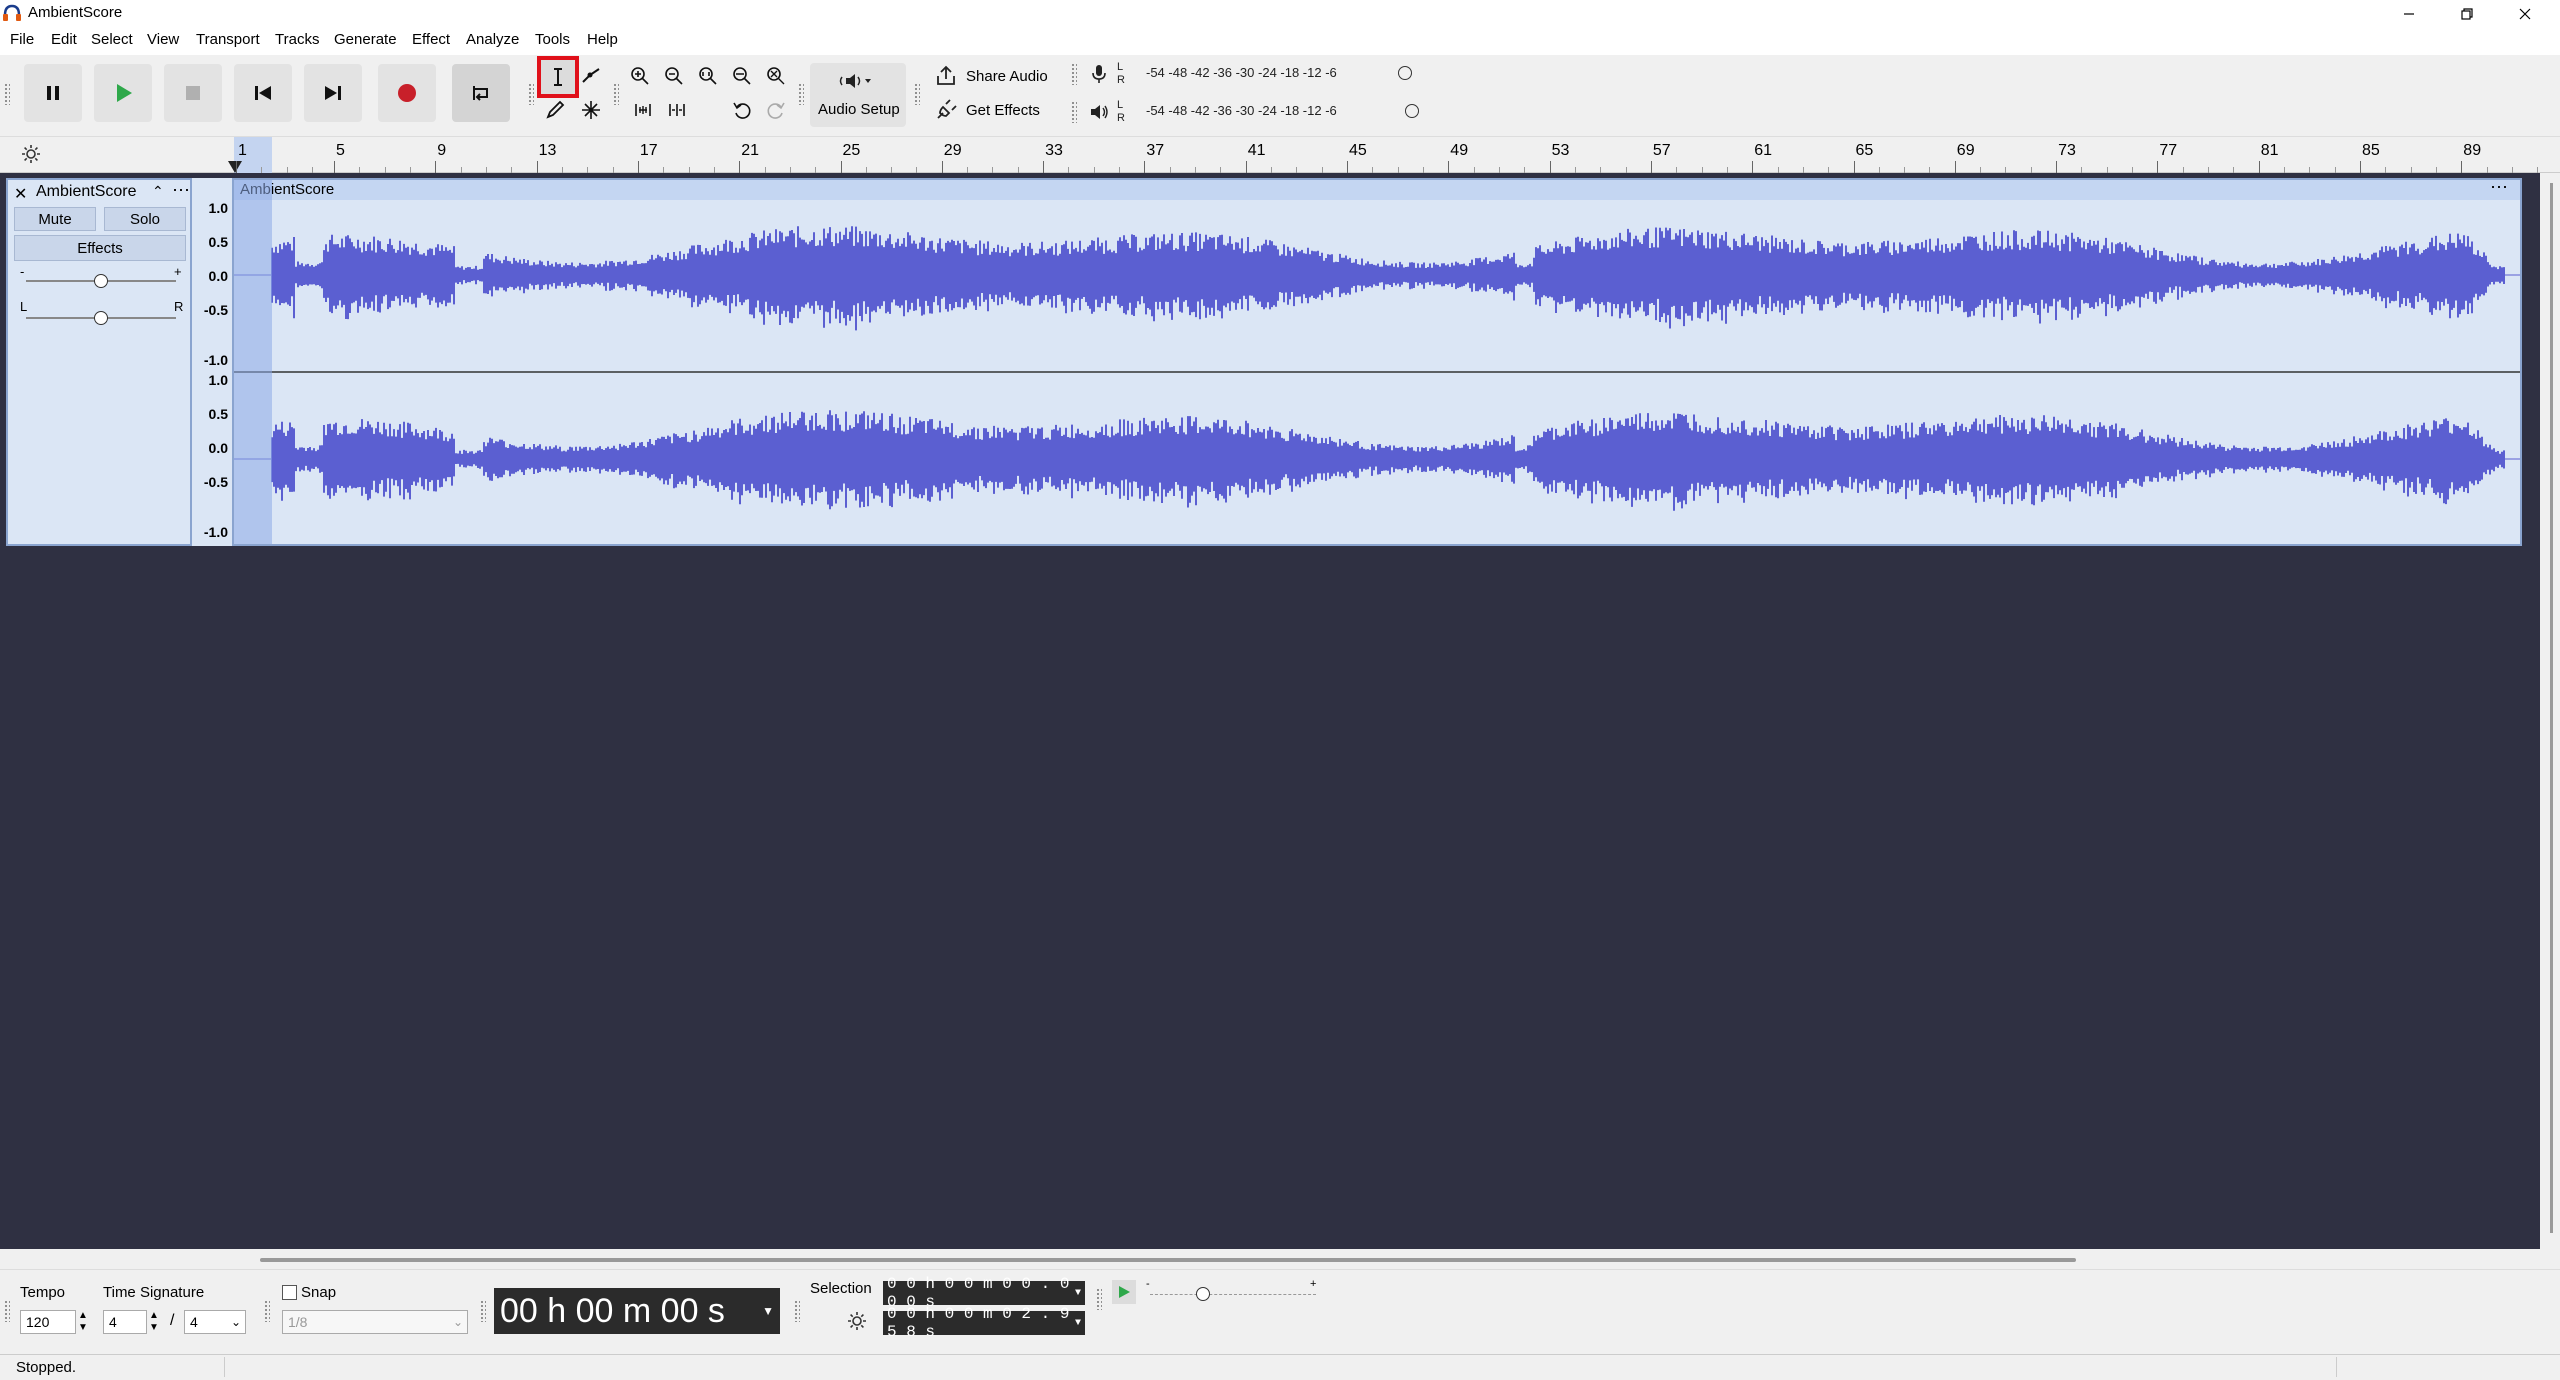 Image resolution: width=2560 pixels, height=1380 pixels. Describe the element at coordinates (637, 1311) in the screenshot. I see `time-display: 00 h 00 m 00 s ▼` at that location.